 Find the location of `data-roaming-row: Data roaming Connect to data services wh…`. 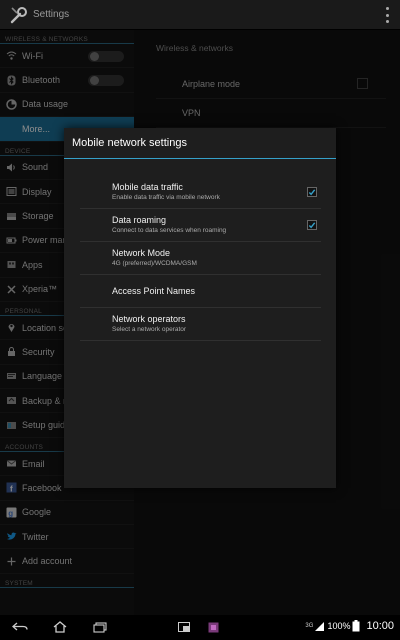

data-roaming-row: Data roaming Connect to data services wh… is located at coordinates (200, 225).